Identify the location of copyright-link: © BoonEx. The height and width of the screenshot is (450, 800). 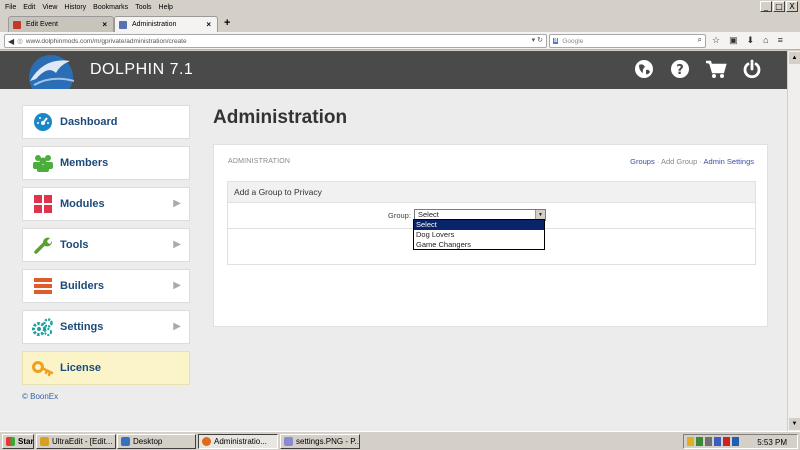
(40, 396).